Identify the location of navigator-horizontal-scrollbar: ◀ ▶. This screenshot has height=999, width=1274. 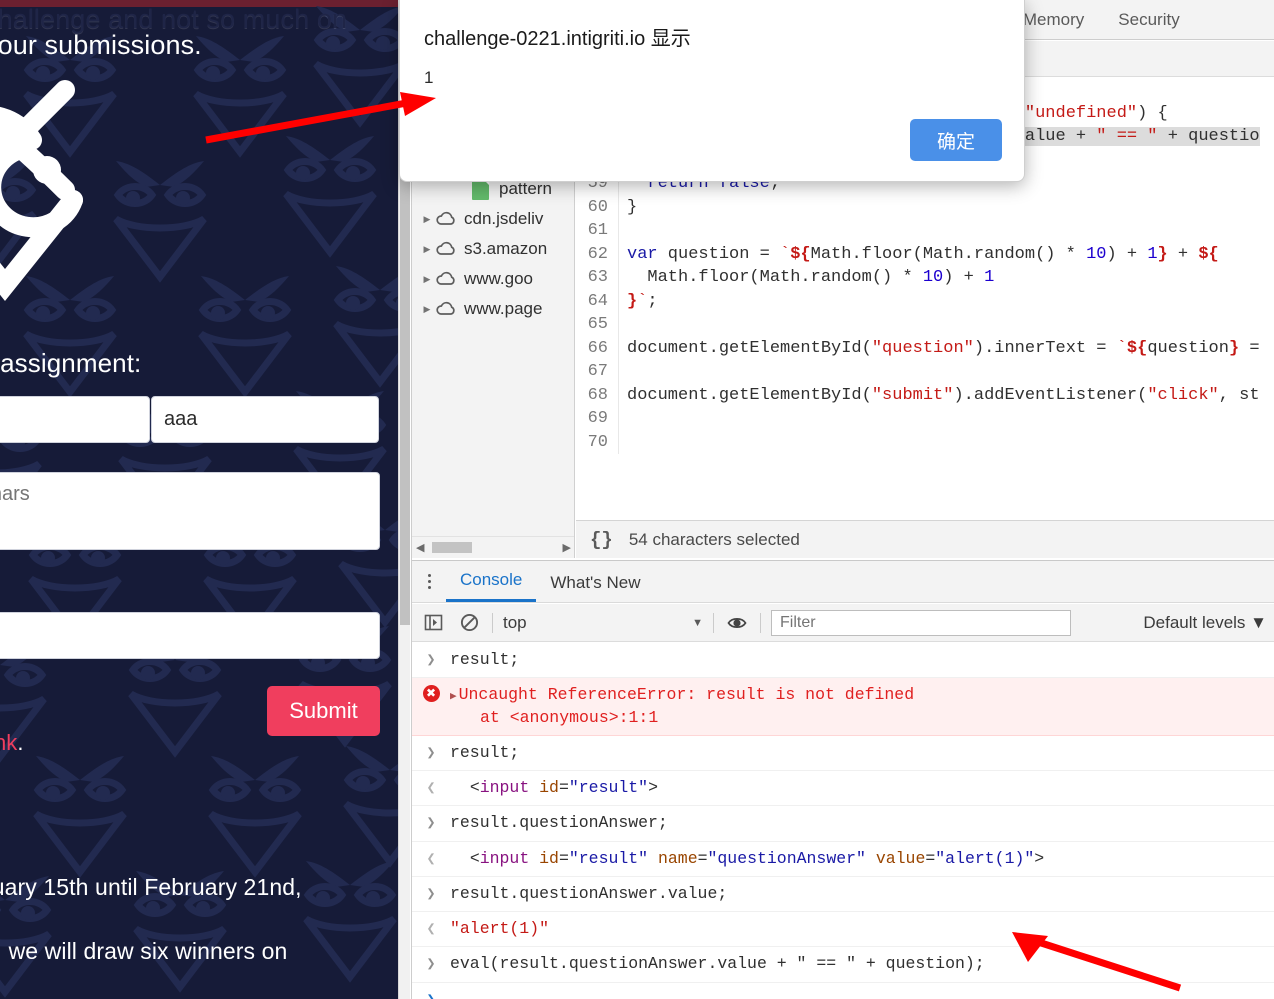
(493, 547).